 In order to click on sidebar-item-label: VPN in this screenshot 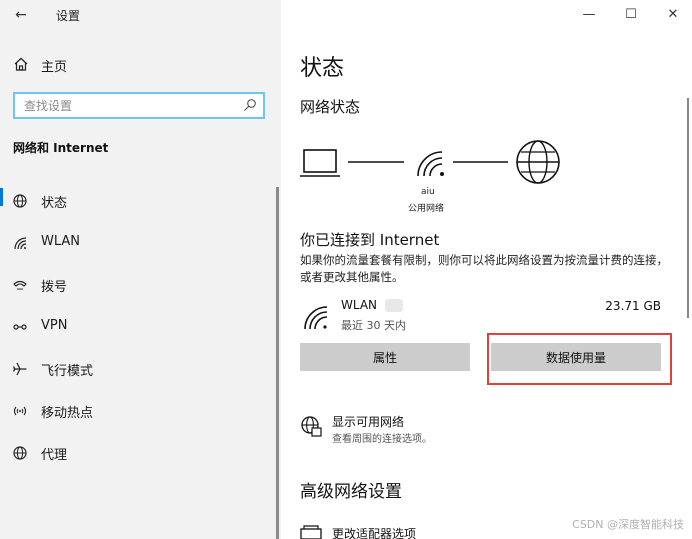, I will do `click(54, 325)`.